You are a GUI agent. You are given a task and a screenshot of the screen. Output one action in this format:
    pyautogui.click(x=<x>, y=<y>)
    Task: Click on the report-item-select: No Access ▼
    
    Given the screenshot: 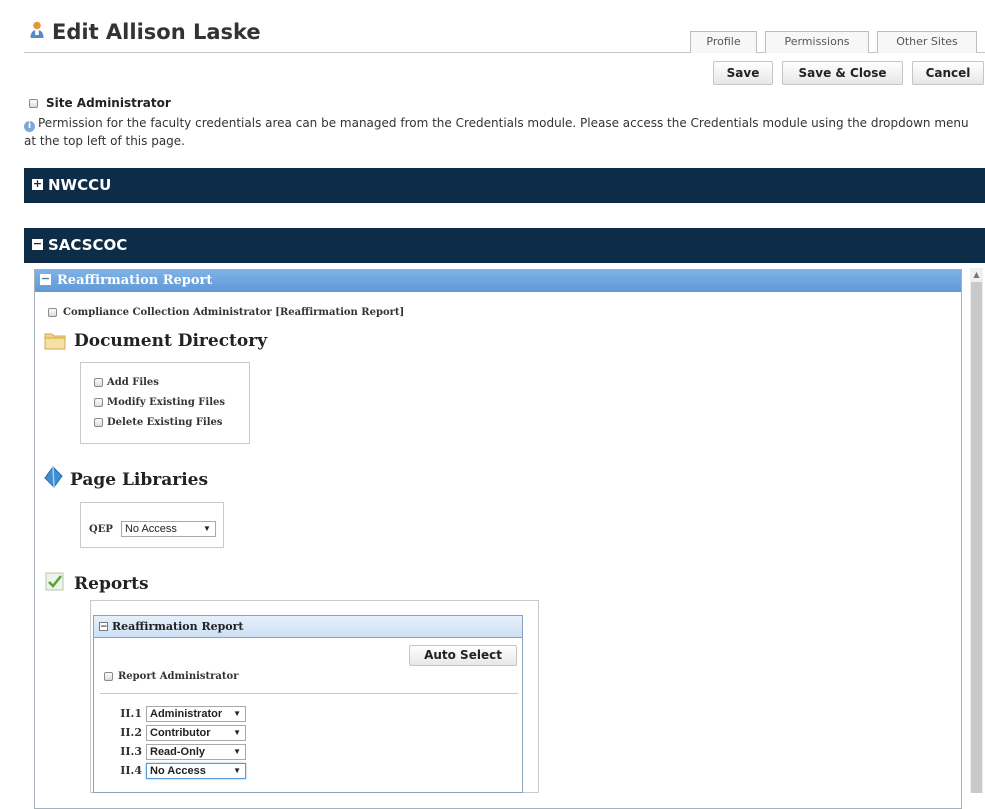 What is the action you would take?
    pyautogui.click(x=196, y=771)
    